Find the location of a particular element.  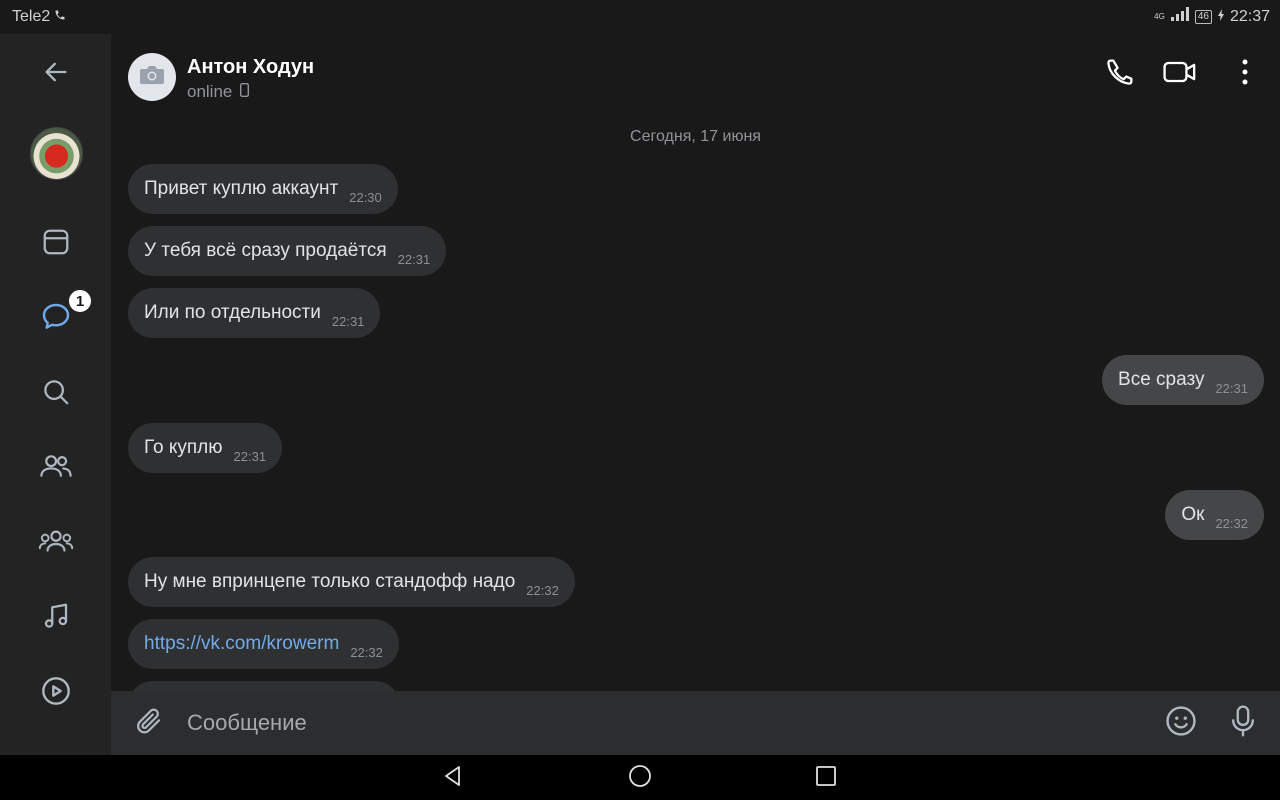

sidebar-item-more is located at coordinates (56, 748).